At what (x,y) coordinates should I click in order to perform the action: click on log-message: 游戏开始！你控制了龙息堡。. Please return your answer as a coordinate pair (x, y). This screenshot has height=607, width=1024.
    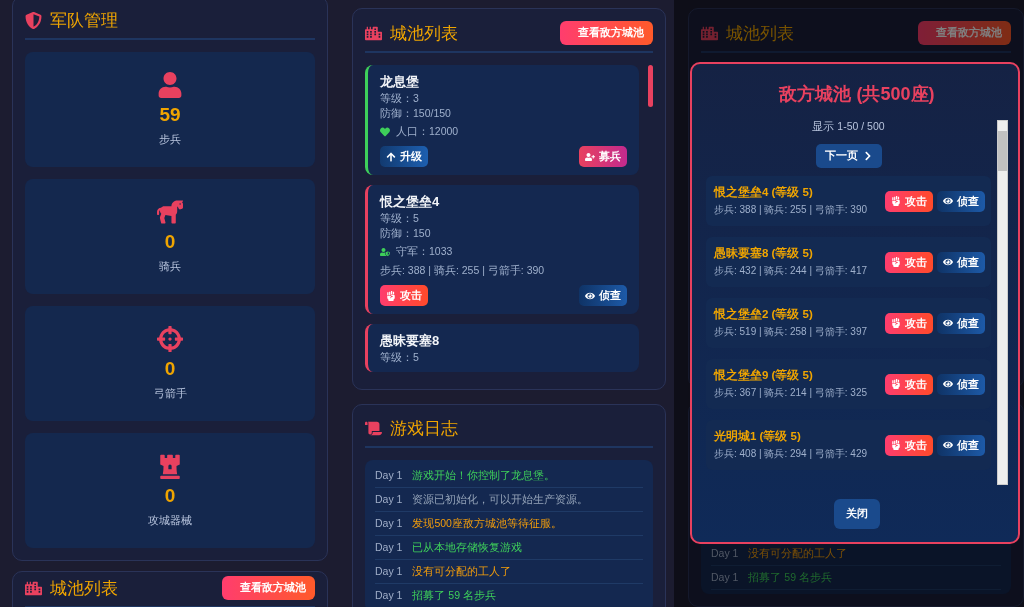
    Looking at the image, I should click on (484, 475).